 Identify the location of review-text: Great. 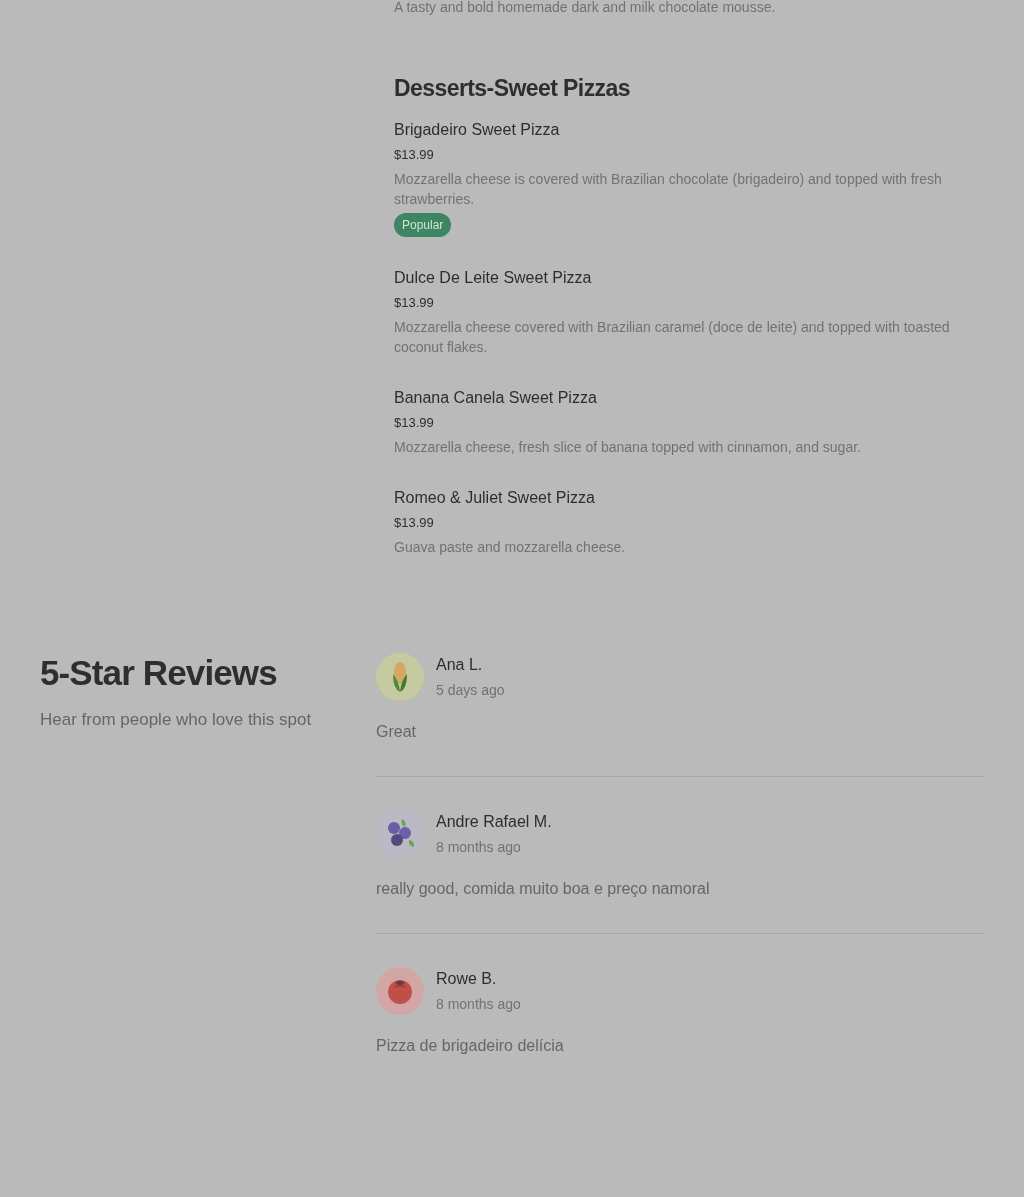
(396, 732).